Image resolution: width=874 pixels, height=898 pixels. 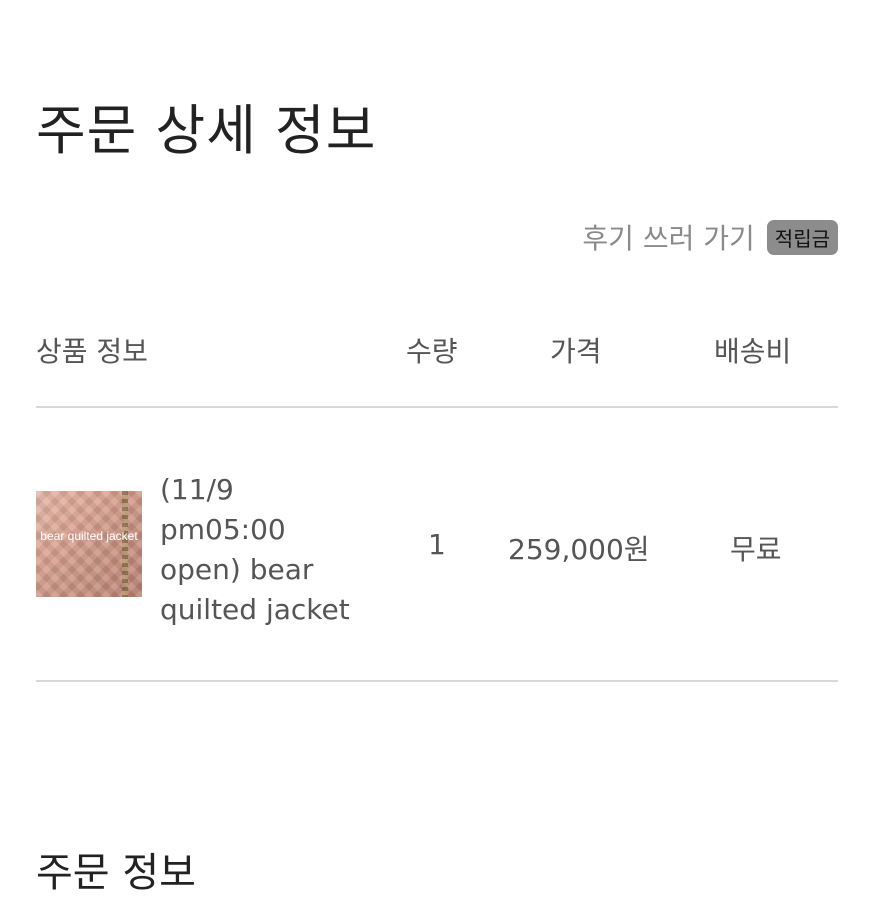 I want to click on row-values: 1 259,000원 무료, so click(x=437, y=548).